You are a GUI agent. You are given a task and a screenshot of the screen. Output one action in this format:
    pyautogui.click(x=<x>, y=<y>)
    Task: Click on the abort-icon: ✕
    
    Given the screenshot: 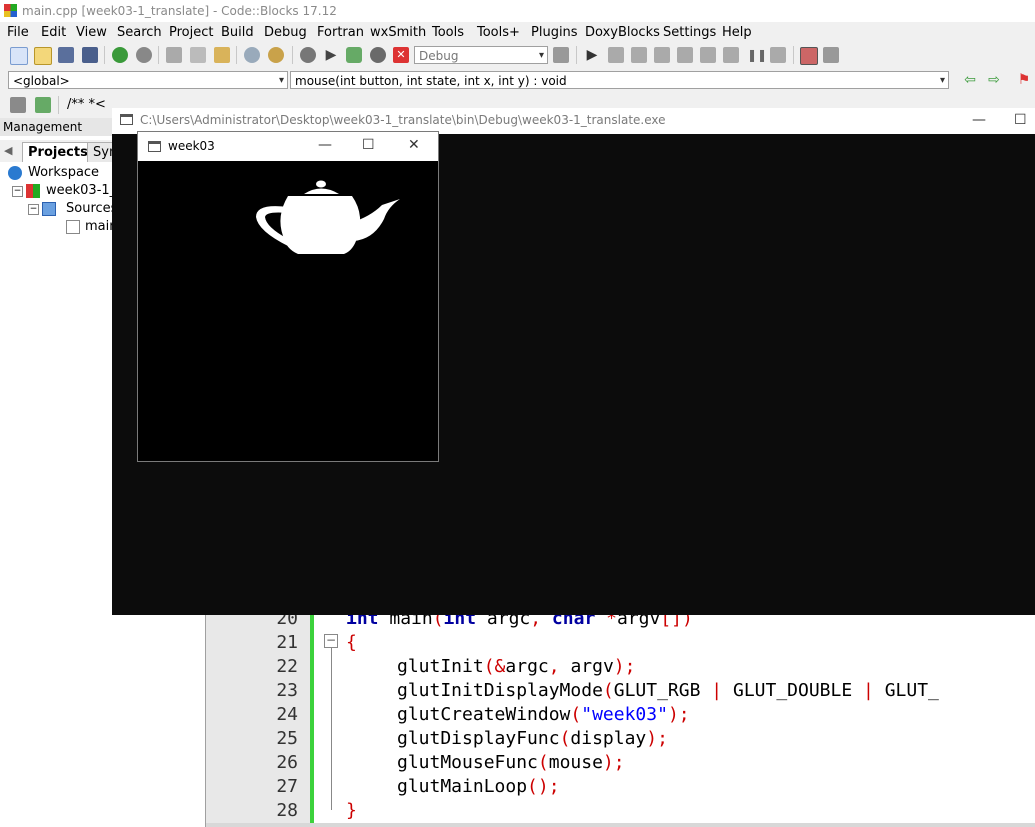 What is the action you would take?
    pyautogui.click(x=401, y=55)
    